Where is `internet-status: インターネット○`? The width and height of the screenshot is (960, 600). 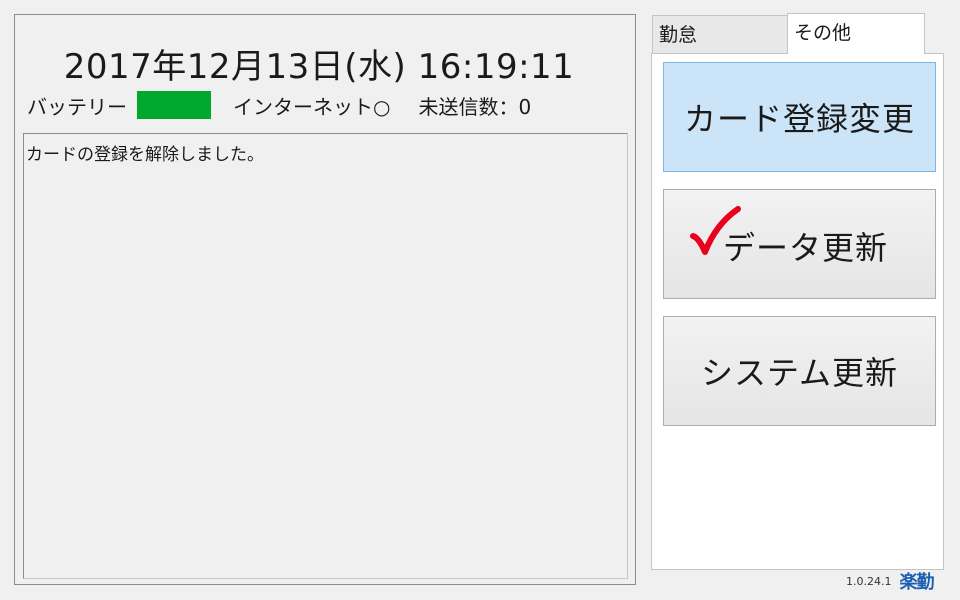 internet-status: インターネット○ is located at coordinates (312, 106).